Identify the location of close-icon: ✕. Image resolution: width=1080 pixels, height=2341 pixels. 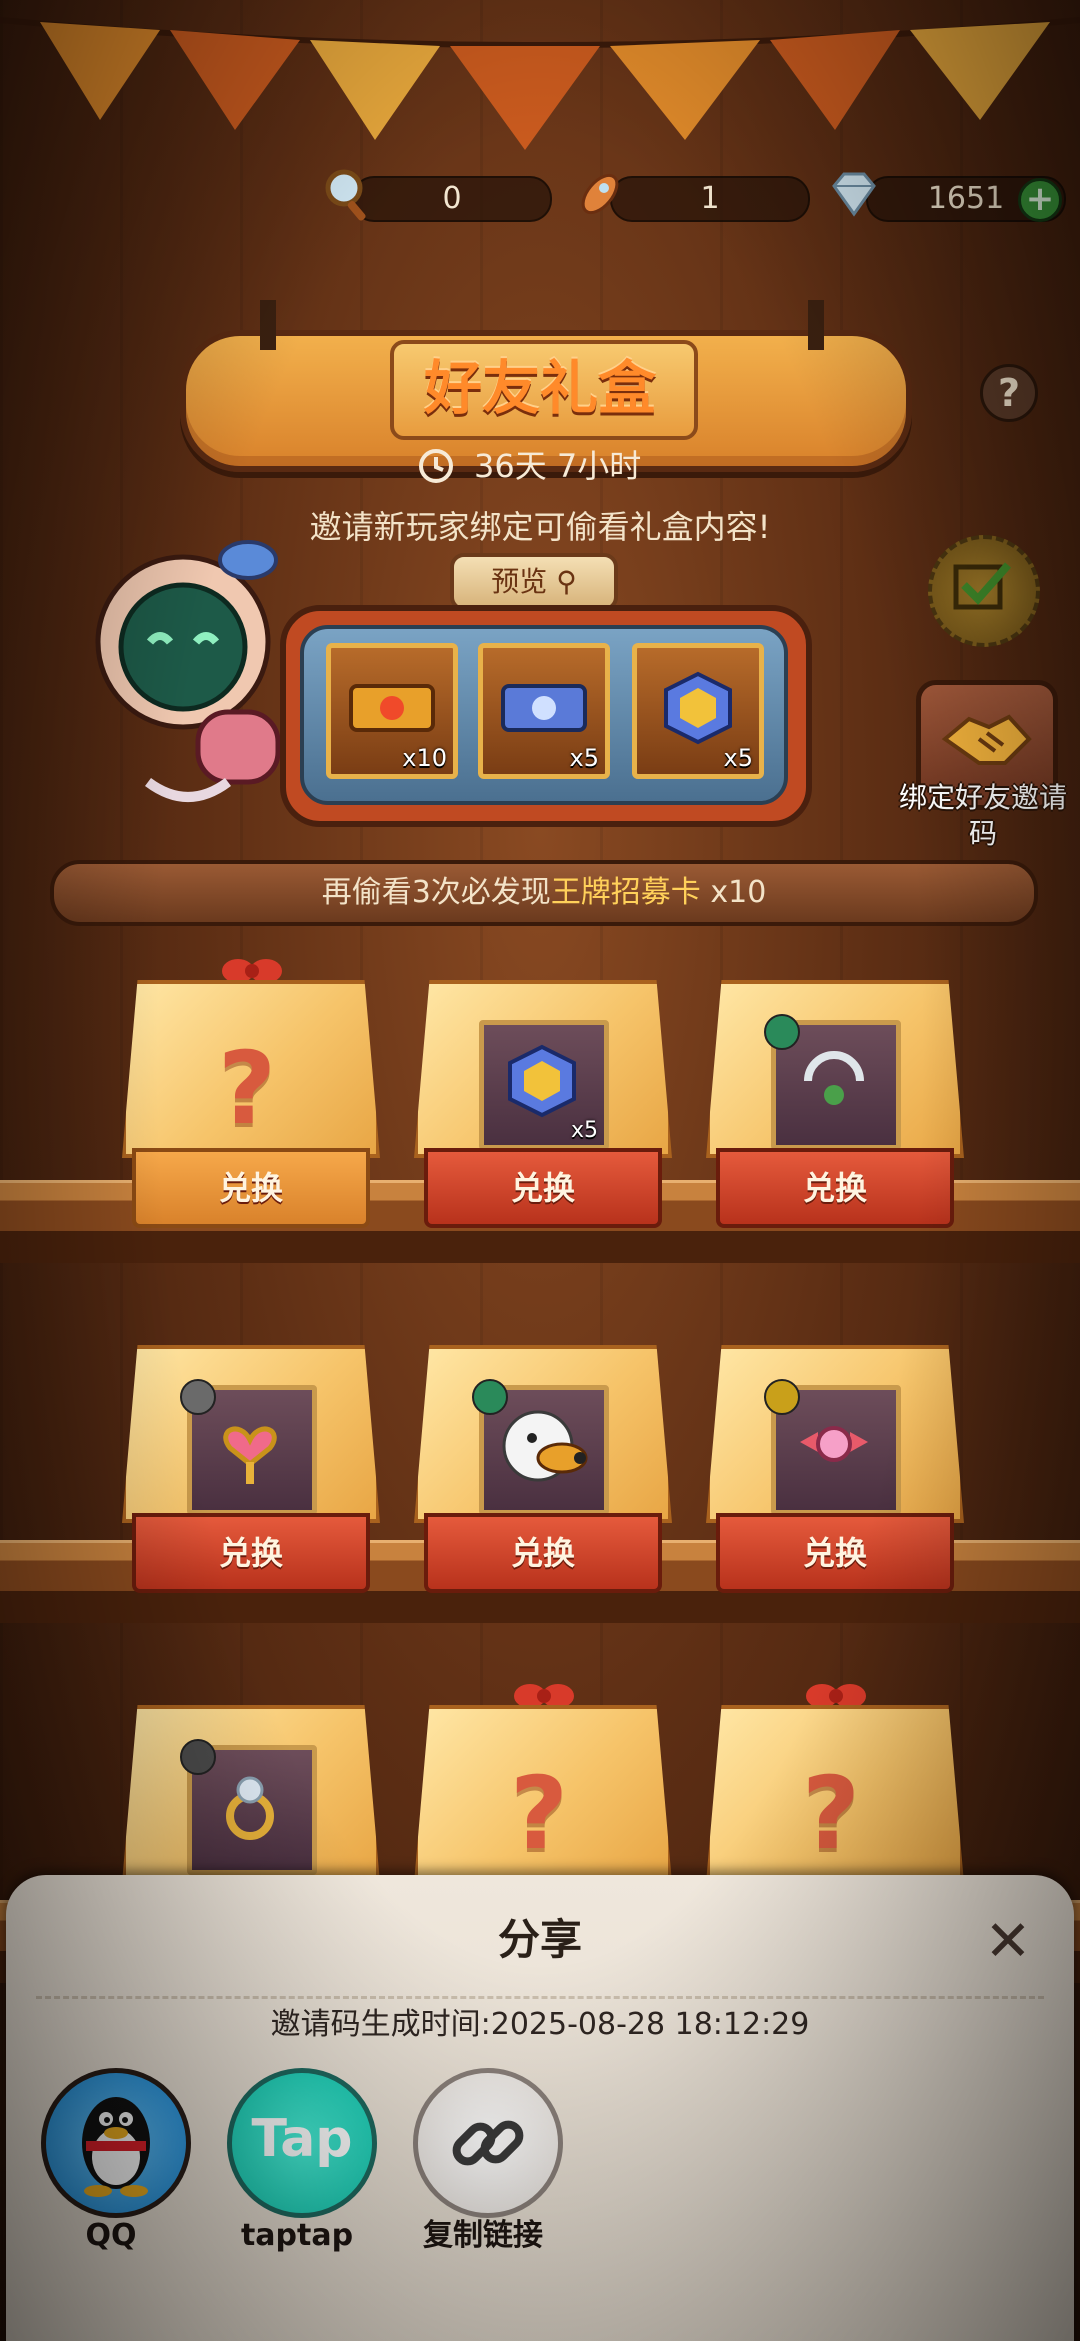
(1008, 1942).